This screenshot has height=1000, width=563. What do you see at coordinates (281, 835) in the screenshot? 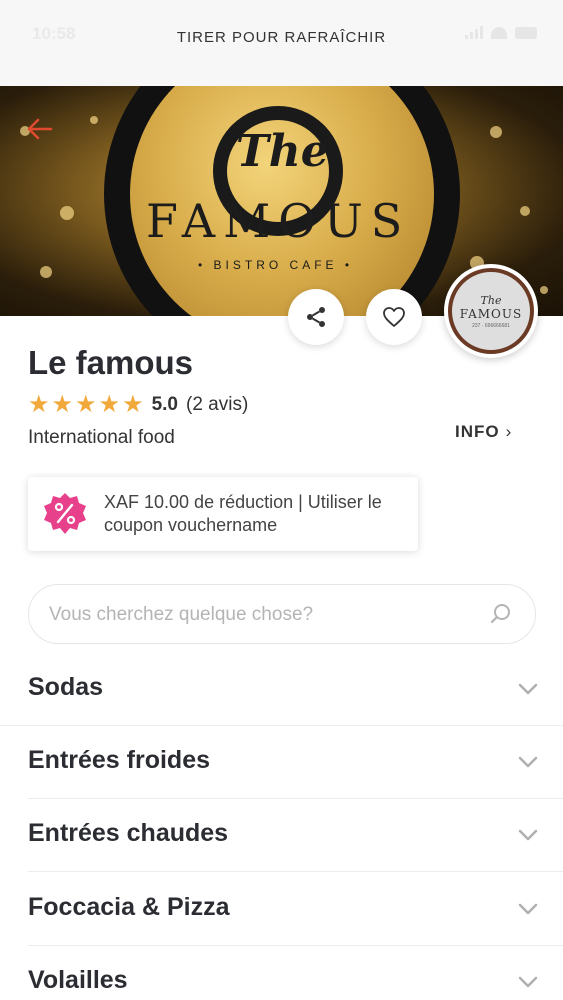
I see `category-item: Entrées chaudes` at bounding box center [281, 835].